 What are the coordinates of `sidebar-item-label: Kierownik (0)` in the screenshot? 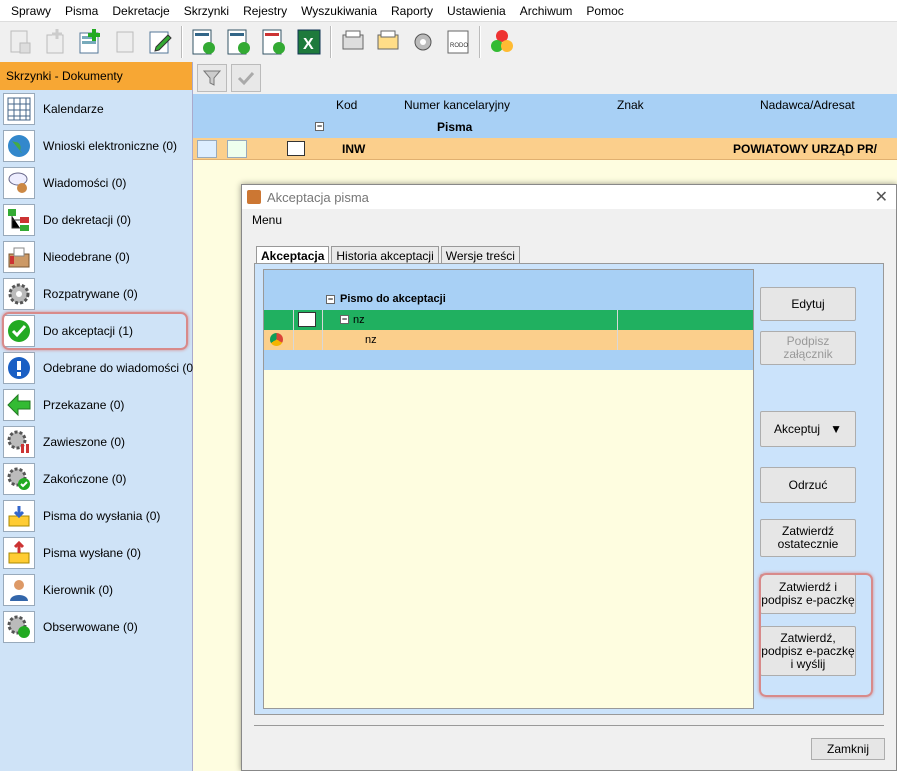 It's located at (78, 589).